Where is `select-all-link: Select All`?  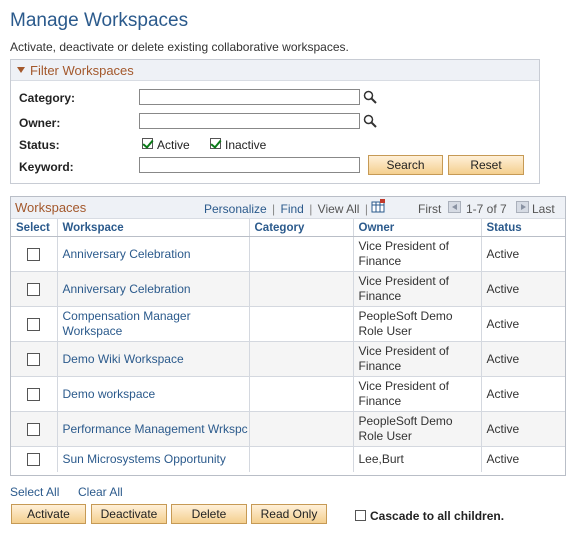
select-all-link: Select All is located at coordinates (34, 492).